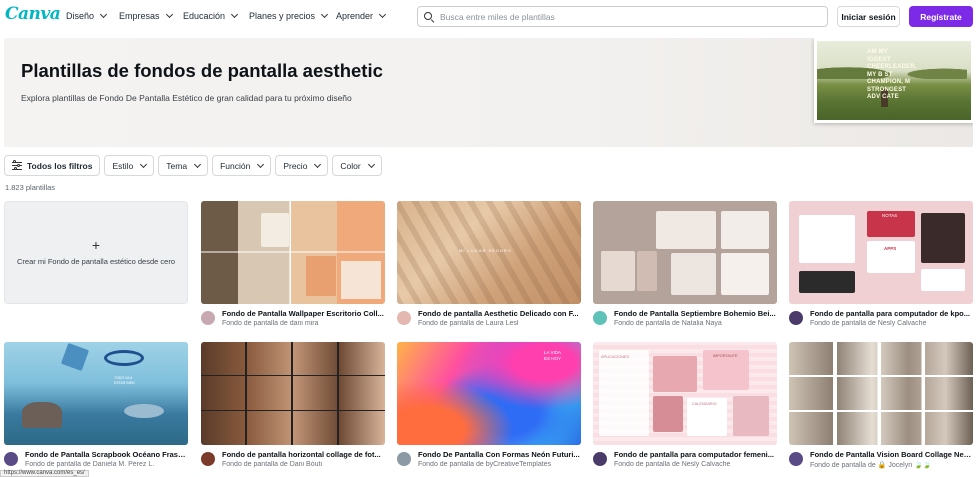 The image size is (980, 477). I want to click on nav-item-label: Aprender, so click(355, 16).